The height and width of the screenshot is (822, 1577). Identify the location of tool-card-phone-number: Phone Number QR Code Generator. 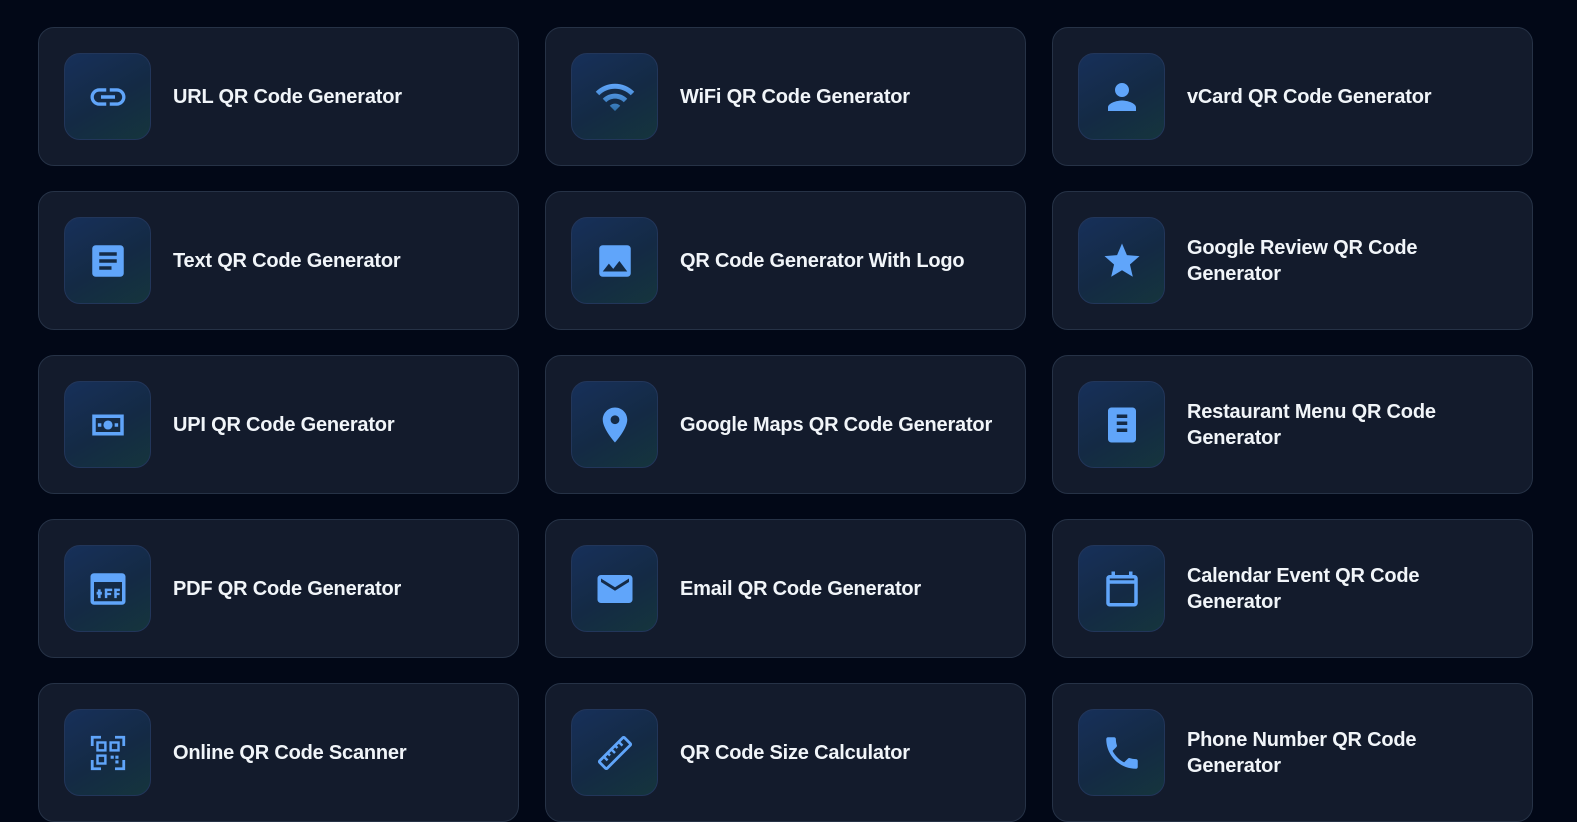
(1292, 752).